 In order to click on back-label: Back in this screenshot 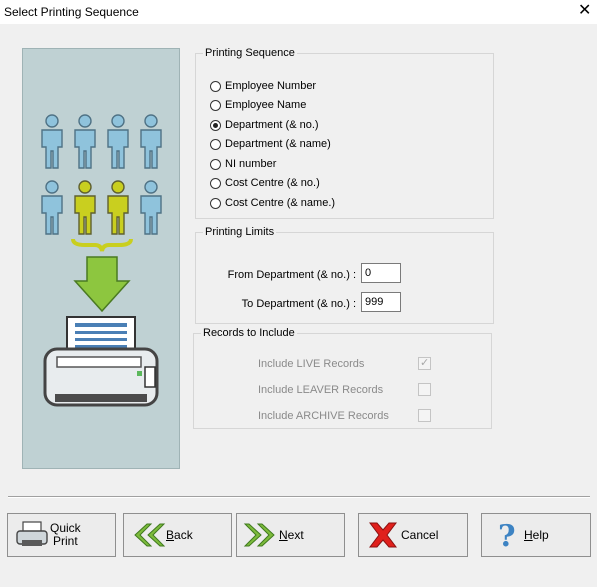, I will do `click(179, 535)`.